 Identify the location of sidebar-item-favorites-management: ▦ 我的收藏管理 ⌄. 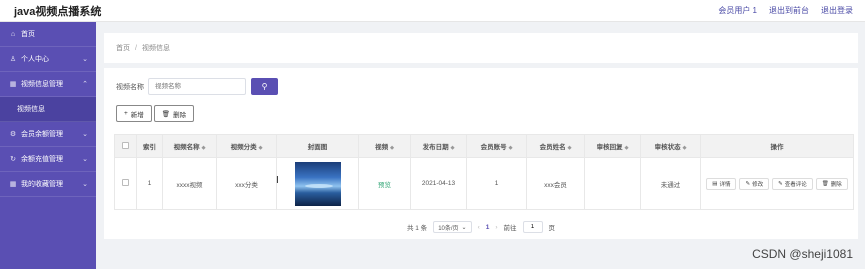
(48, 184).